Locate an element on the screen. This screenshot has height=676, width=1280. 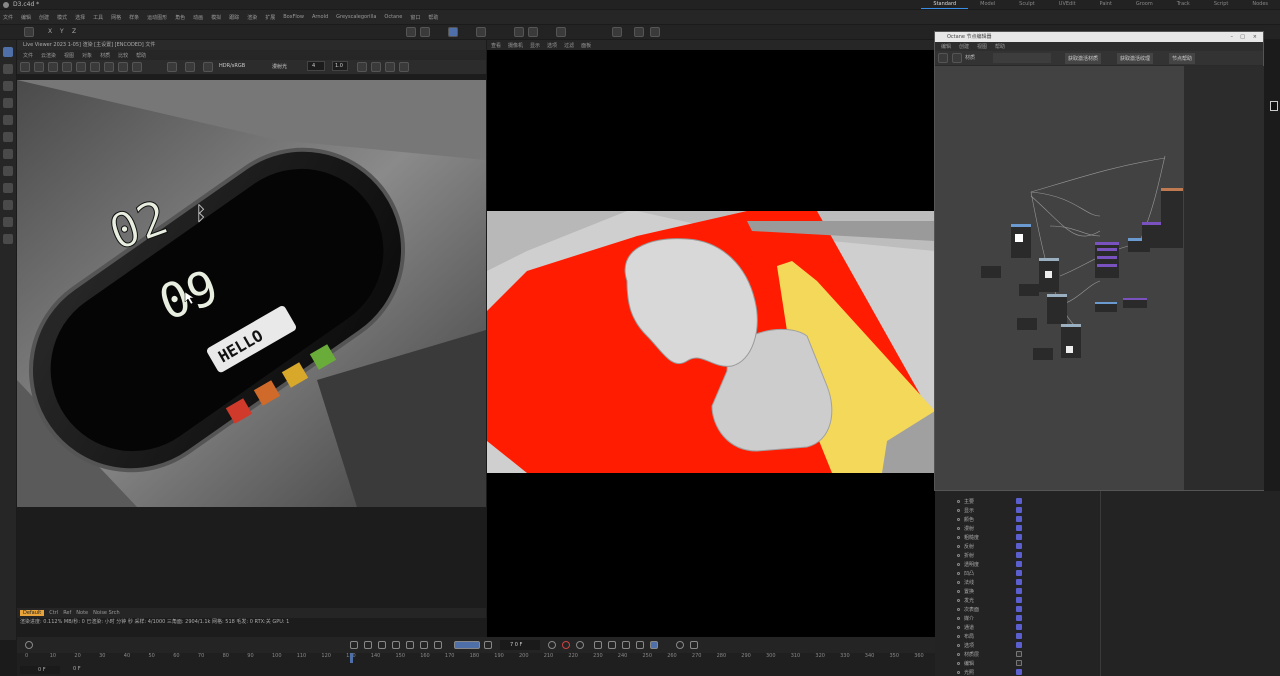
autokey-icon is located at coordinates (566, 645).